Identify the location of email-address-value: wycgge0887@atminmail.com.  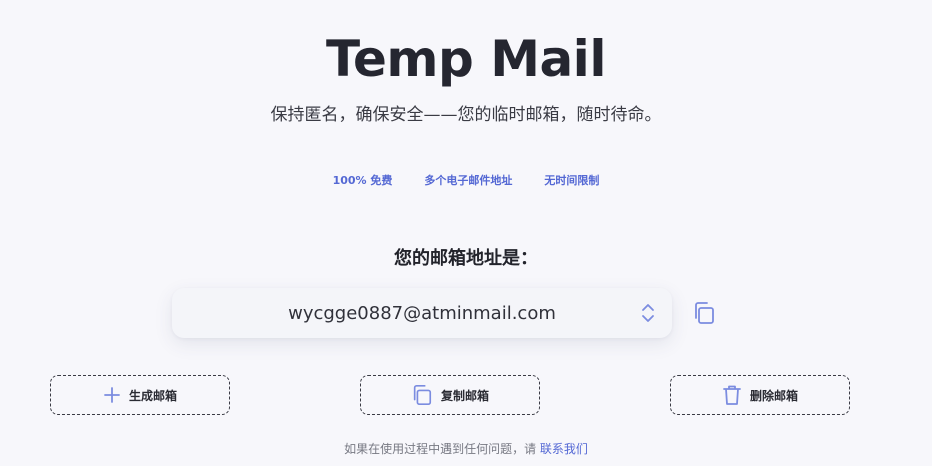
(422, 313).